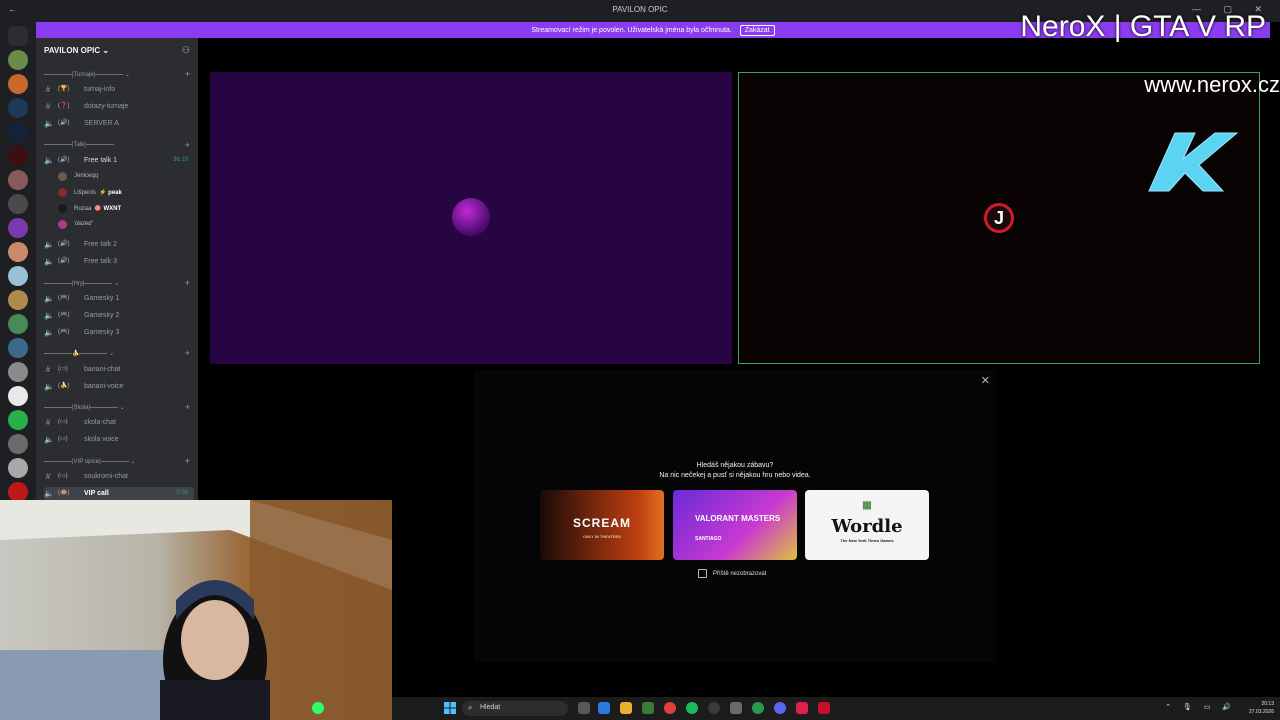  I want to click on category-header: |Hry| ⌄ +, so click(118, 283).